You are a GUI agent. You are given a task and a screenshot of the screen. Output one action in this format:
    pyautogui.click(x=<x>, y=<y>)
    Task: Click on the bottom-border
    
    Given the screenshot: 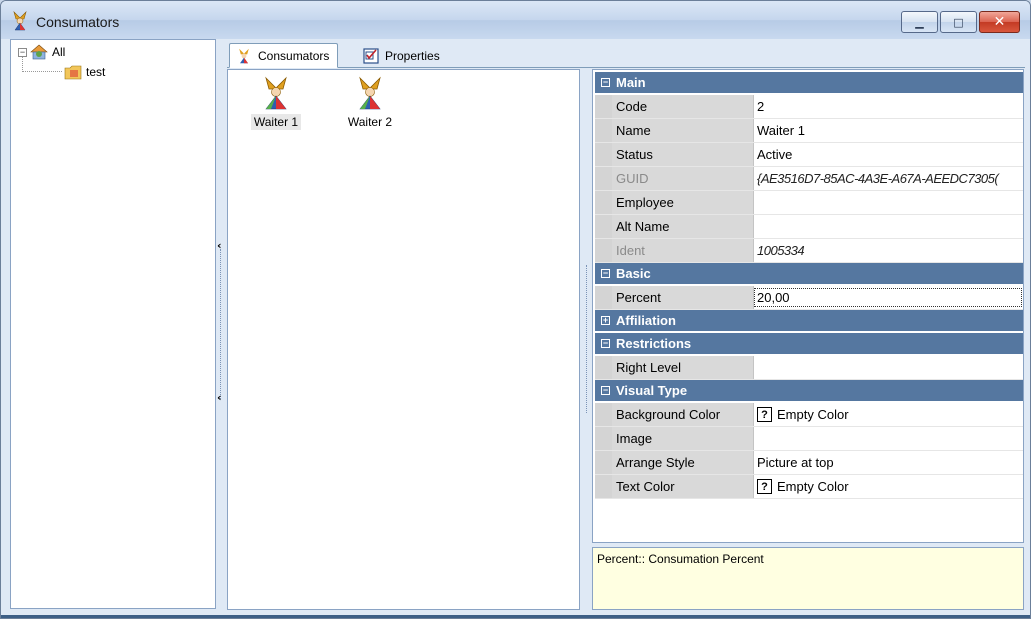 What is the action you would take?
    pyautogui.click(x=515, y=616)
    